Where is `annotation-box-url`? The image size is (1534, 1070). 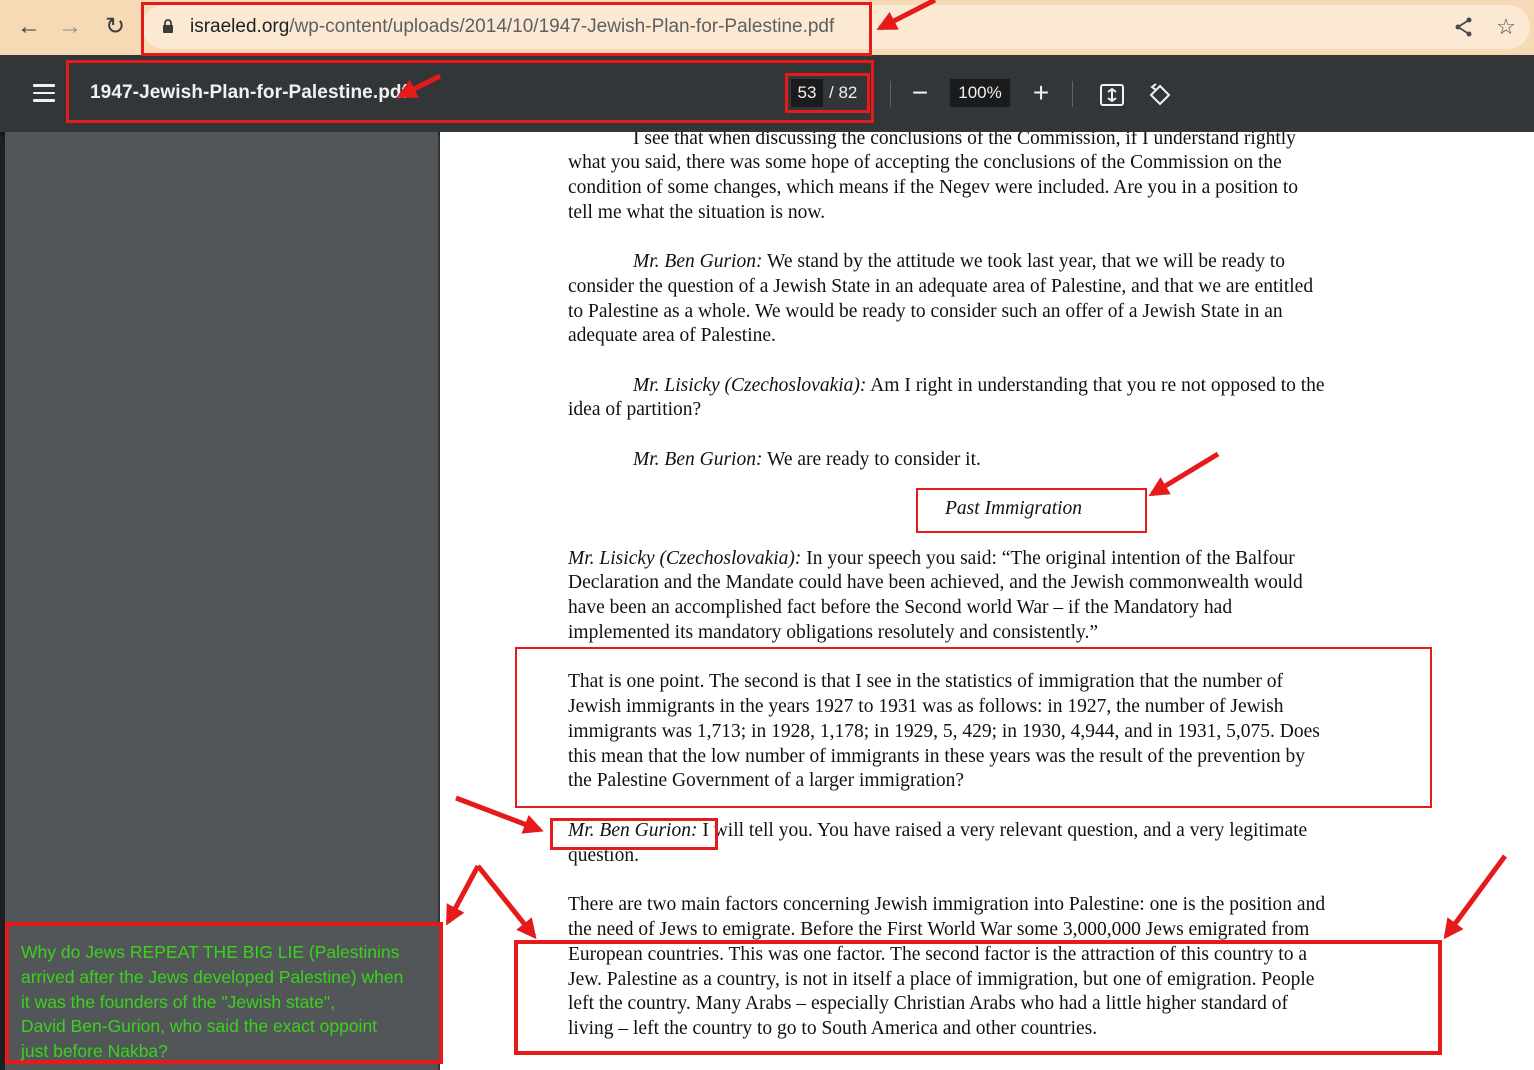 annotation-box-url is located at coordinates (506, 29).